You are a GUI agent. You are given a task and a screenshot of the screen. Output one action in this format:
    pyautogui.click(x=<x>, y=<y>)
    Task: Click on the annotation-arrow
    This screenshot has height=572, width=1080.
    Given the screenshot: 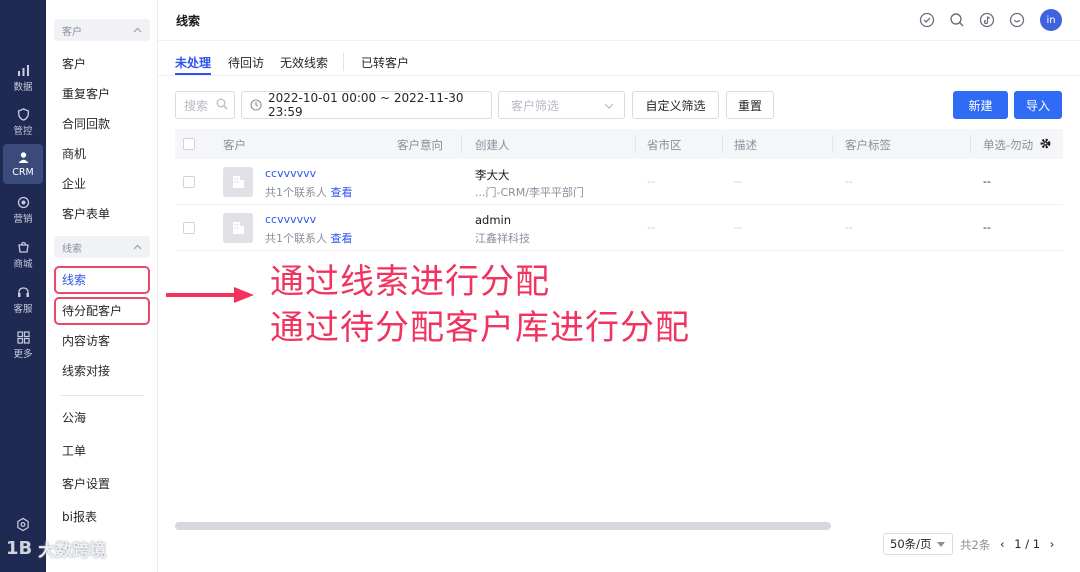 What is the action you would take?
    pyautogui.click(x=210, y=295)
    